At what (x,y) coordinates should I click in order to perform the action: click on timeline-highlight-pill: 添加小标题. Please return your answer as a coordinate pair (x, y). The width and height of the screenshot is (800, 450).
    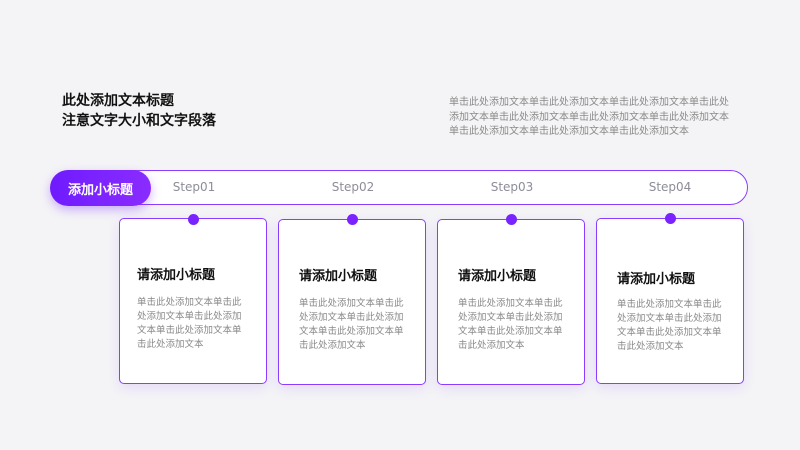
    Looking at the image, I should click on (100, 188).